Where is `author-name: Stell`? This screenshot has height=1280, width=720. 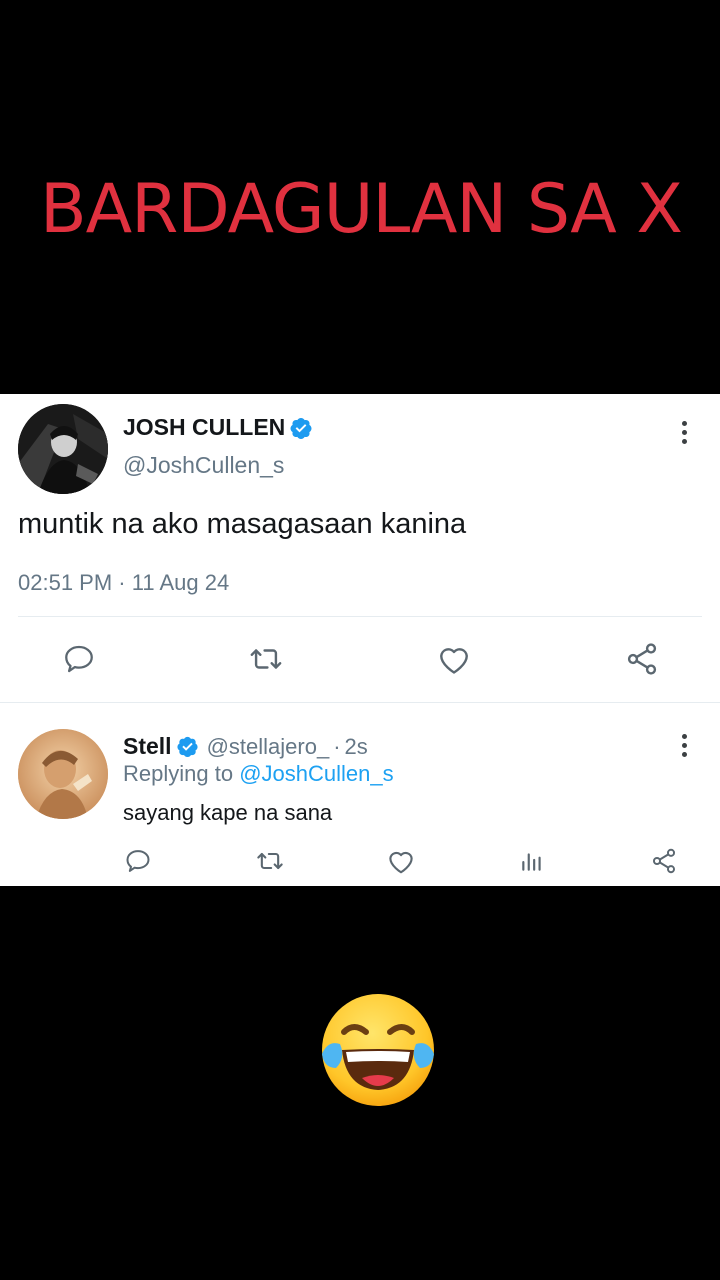 author-name: Stell is located at coordinates (147, 746).